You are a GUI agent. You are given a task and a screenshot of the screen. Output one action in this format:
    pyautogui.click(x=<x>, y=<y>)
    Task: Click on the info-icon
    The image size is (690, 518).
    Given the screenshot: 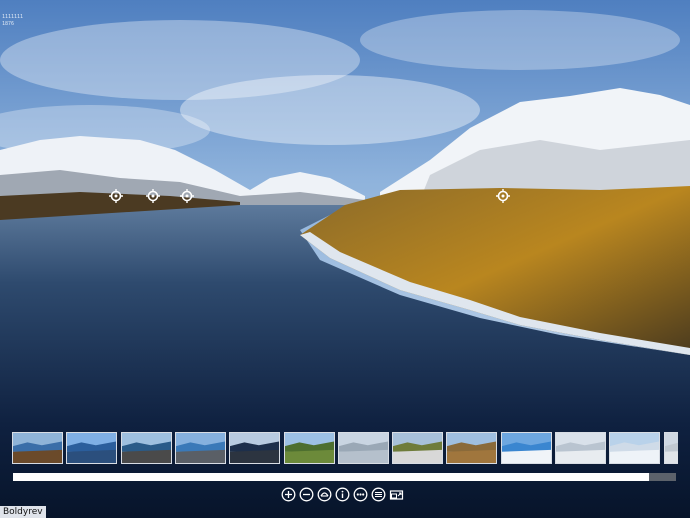 What is the action you would take?
    pyautogui.click(x=342, y=494)
    